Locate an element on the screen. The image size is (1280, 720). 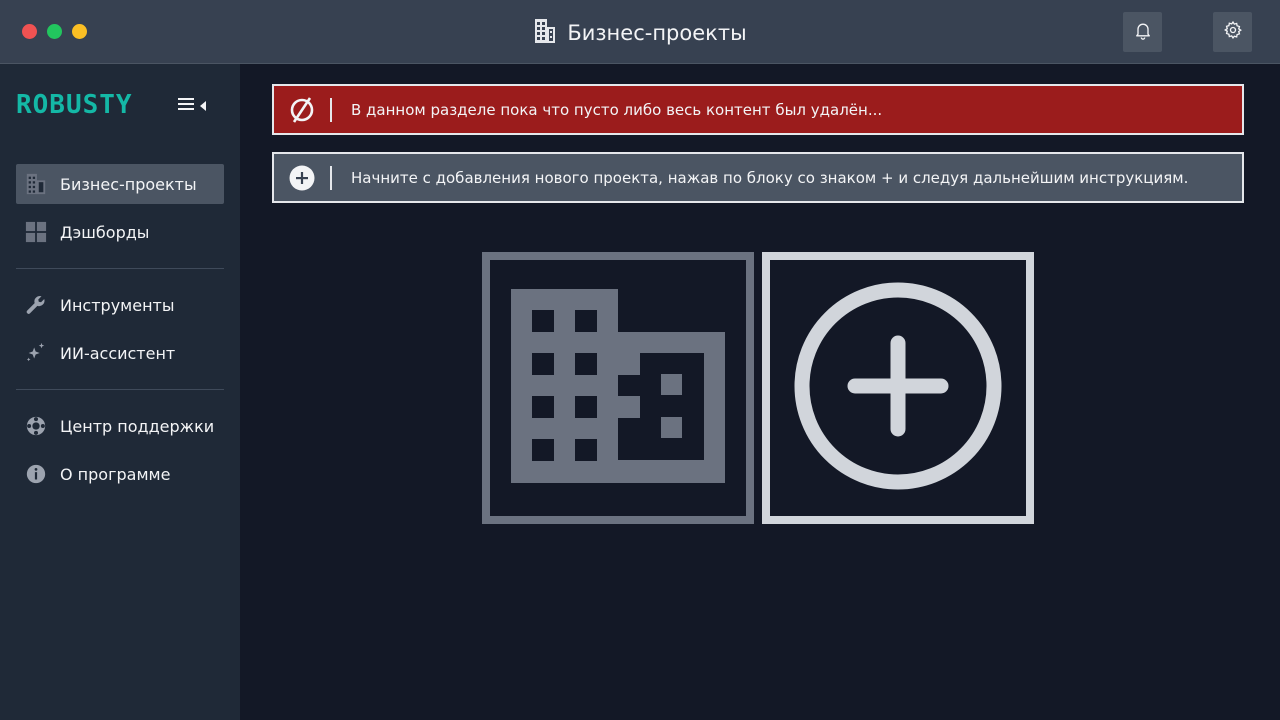
sidebar-item-label: Центр поддержки is located at coordinates (137, 426).